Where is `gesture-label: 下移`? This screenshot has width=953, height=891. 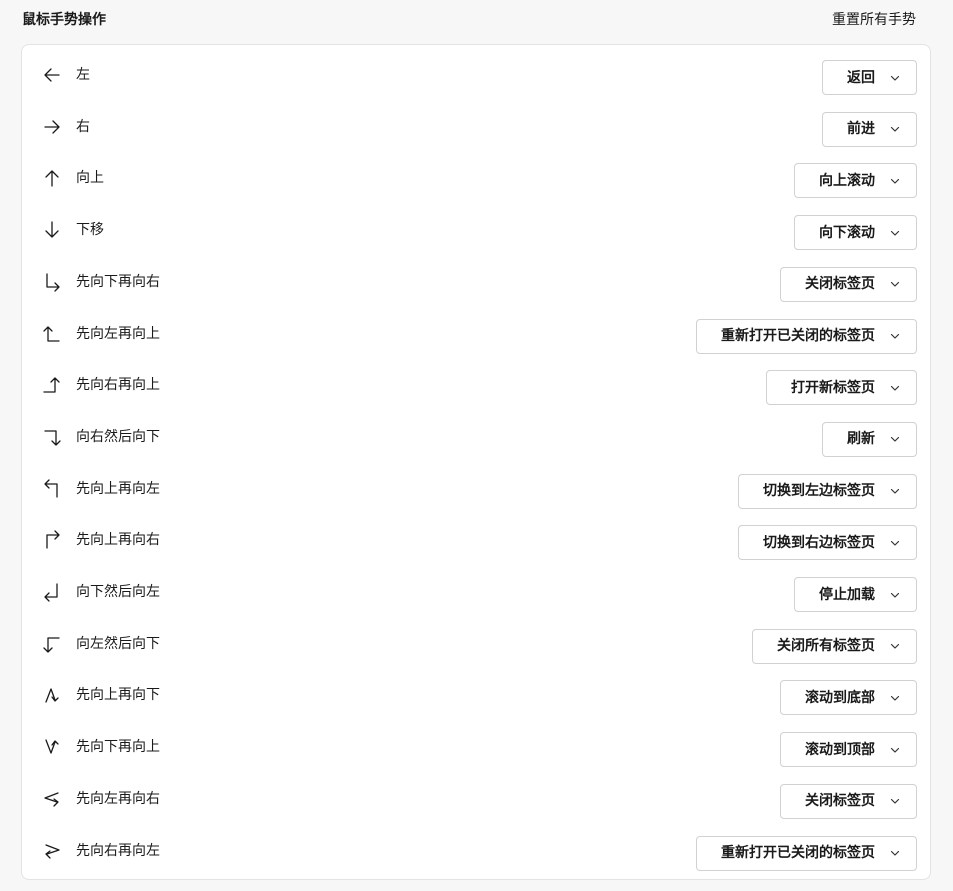 gesture-label: 下移 is located at coordinates (90, 230).